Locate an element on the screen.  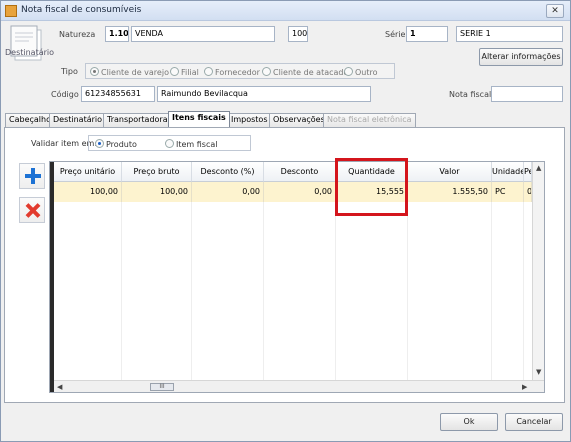
document-icon is located at coordinates (26, 43).